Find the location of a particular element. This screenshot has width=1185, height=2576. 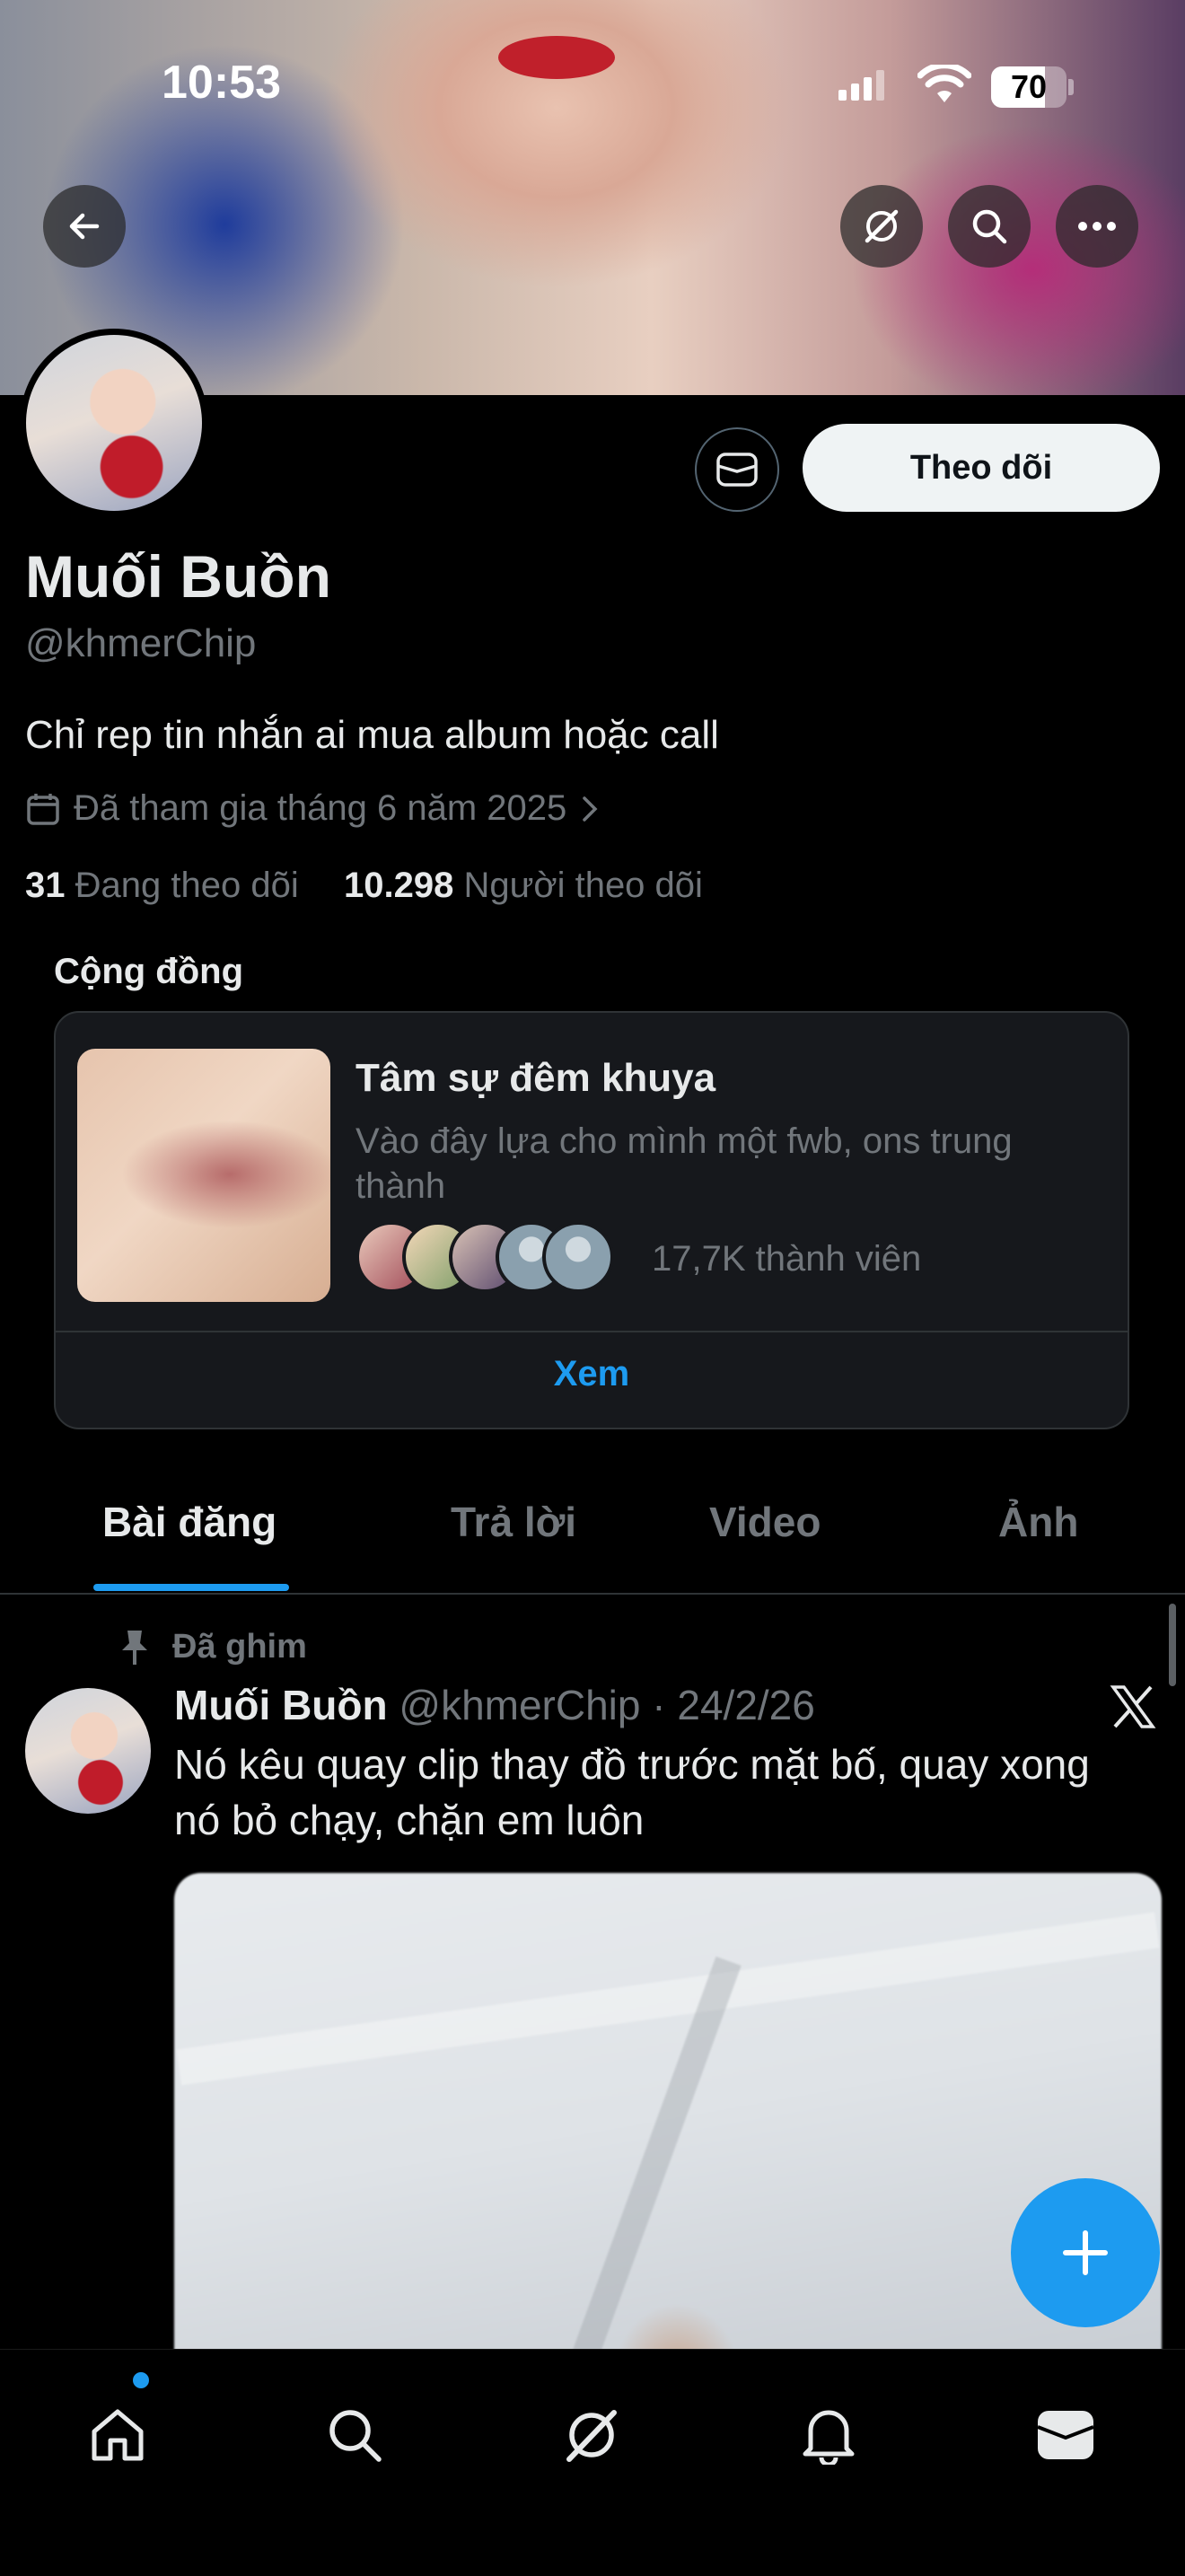

message-button is located at coordinates (737, 469).